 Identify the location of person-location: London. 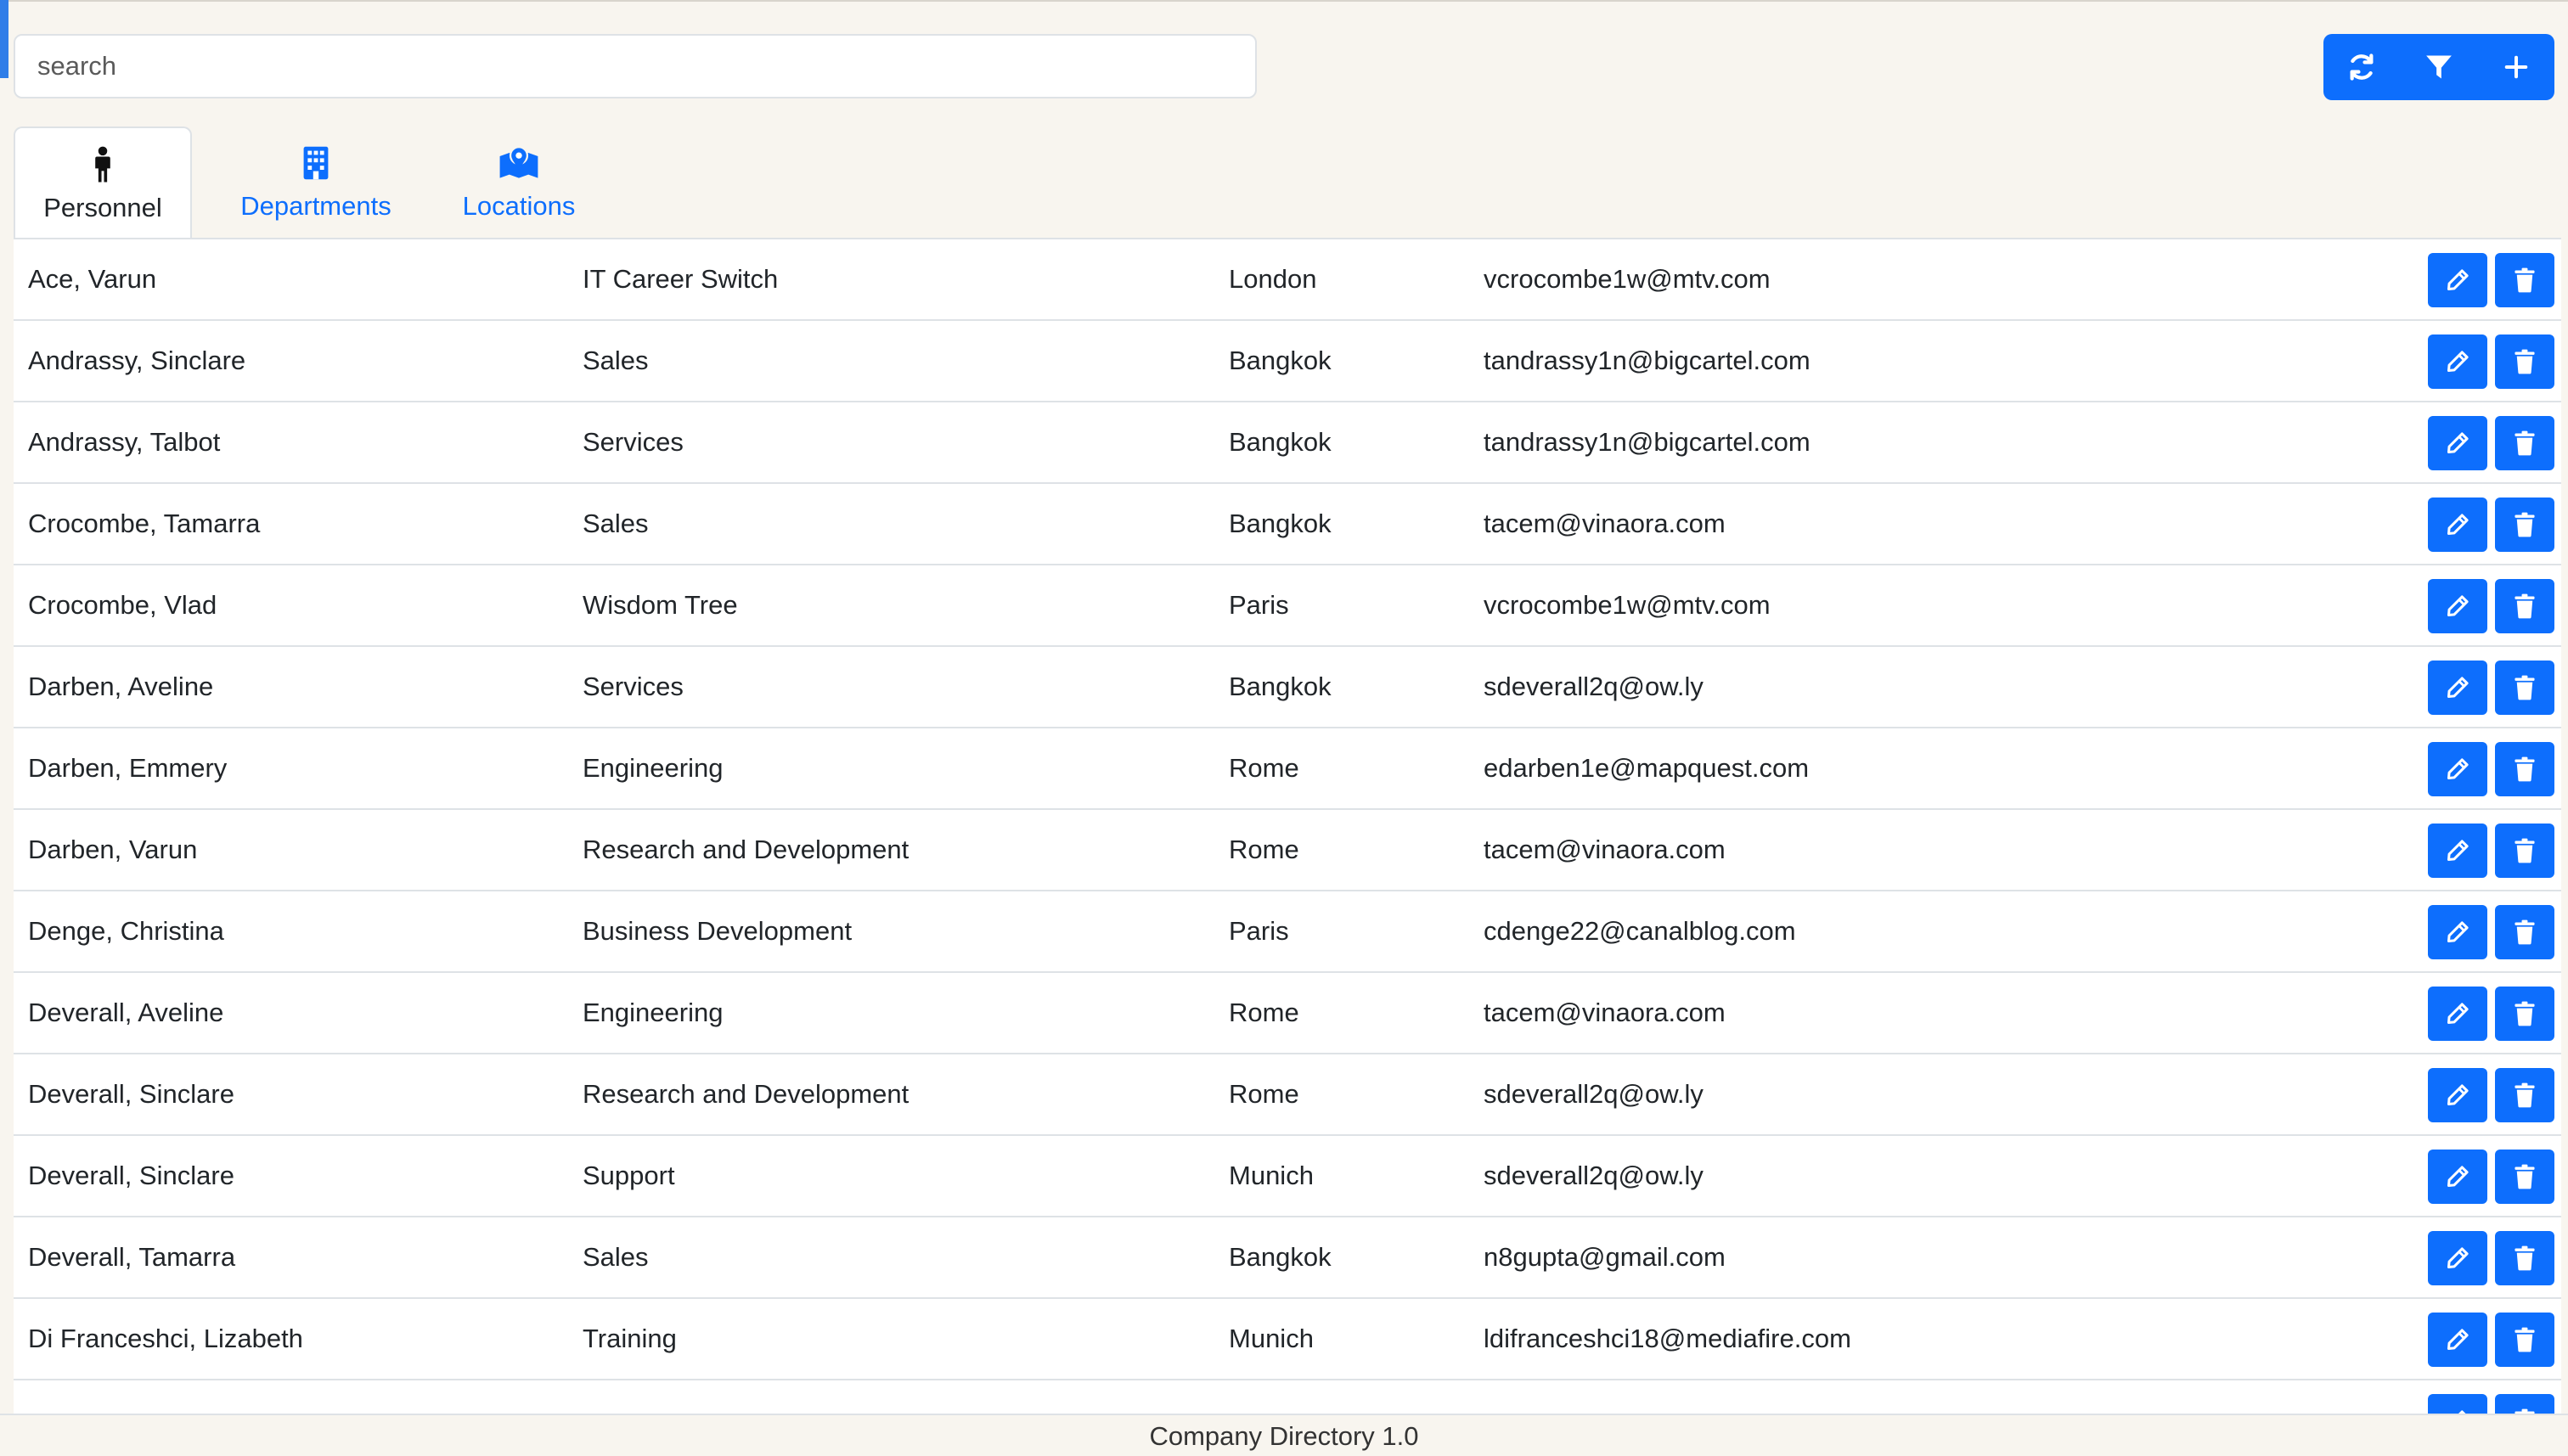
(1273, 279).